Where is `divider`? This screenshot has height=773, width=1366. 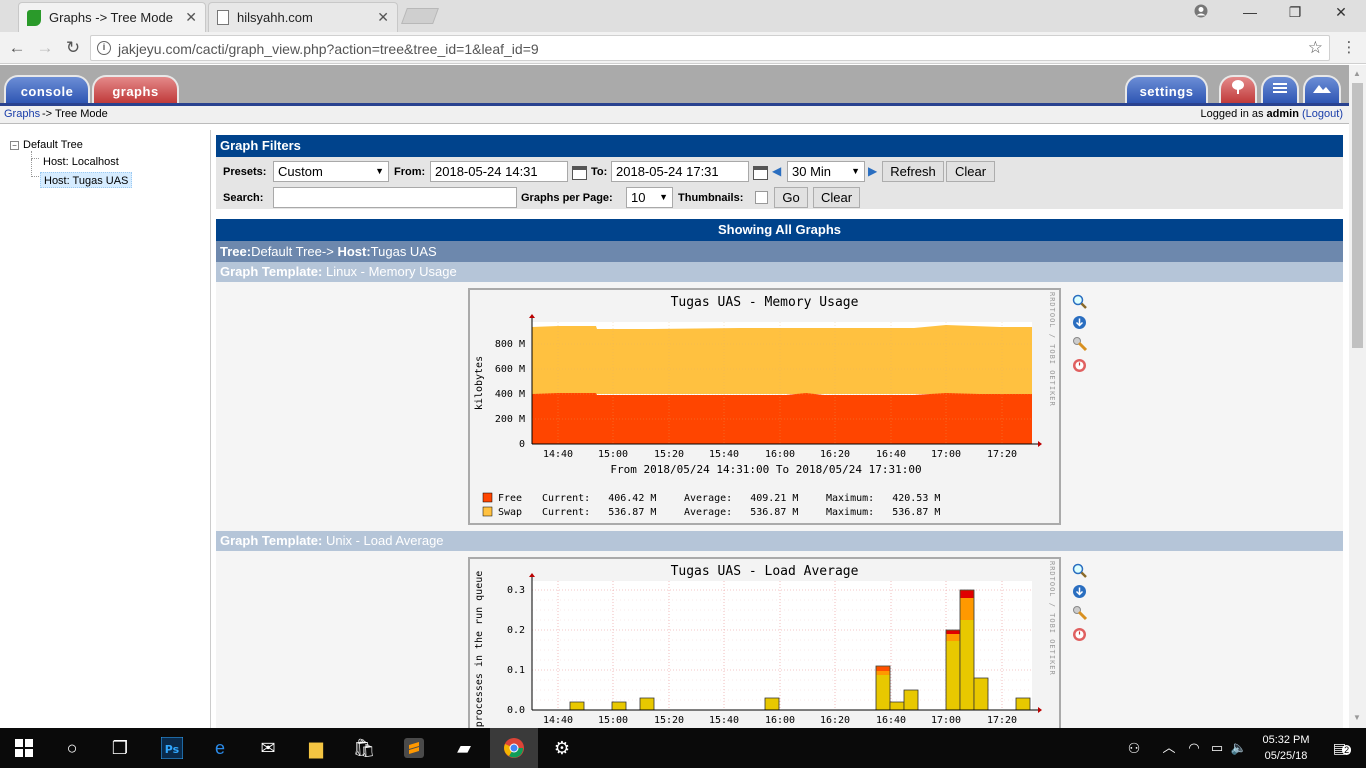
divider is located at coordinates (674, 123).